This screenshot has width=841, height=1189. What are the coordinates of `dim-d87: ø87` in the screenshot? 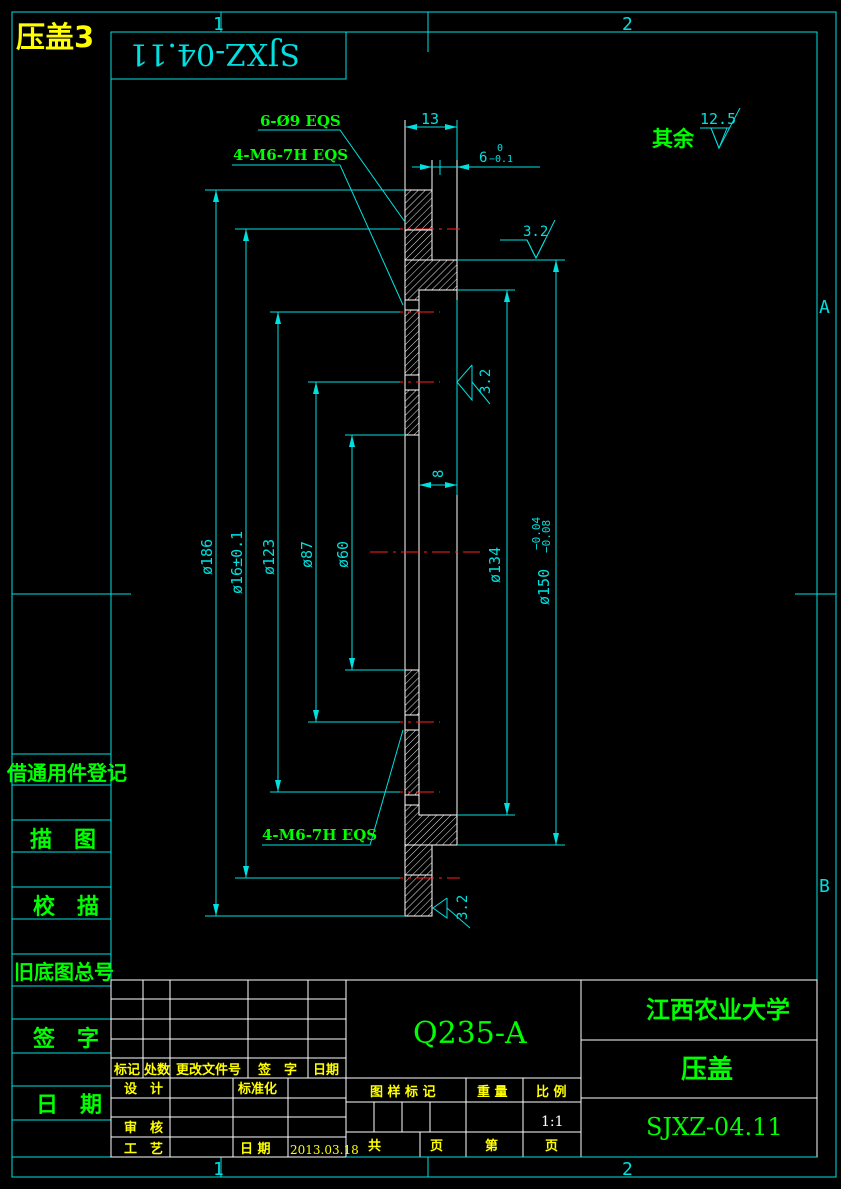 It's located at (307, 554).